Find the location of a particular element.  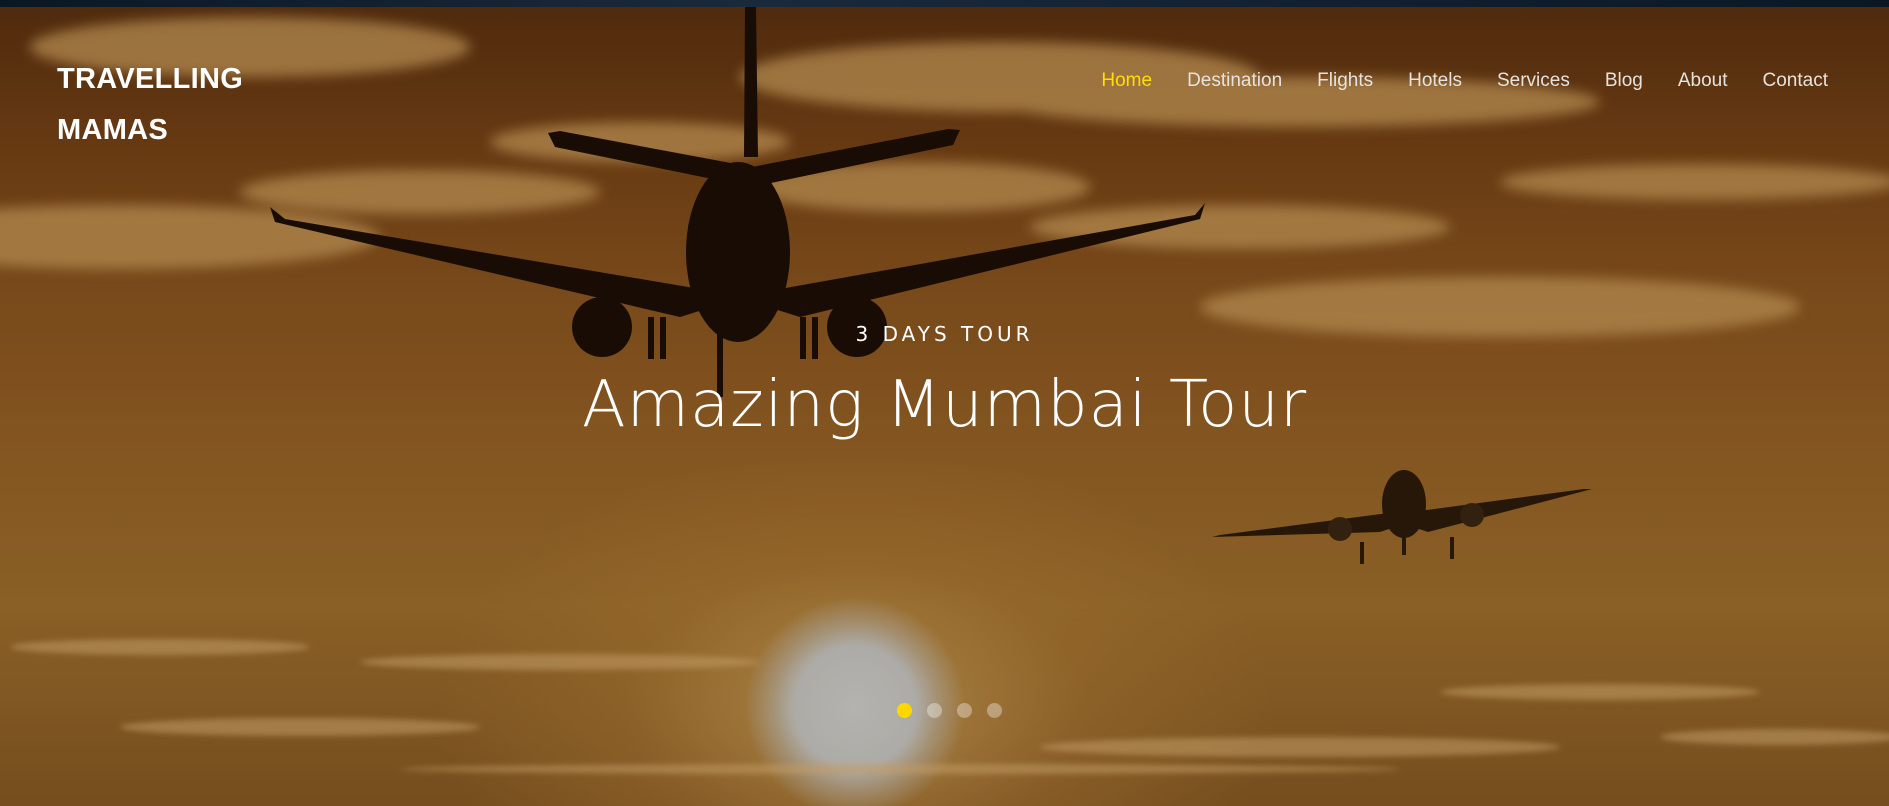

nav-item-destination: Destination is located at coordinates (1234, 81).